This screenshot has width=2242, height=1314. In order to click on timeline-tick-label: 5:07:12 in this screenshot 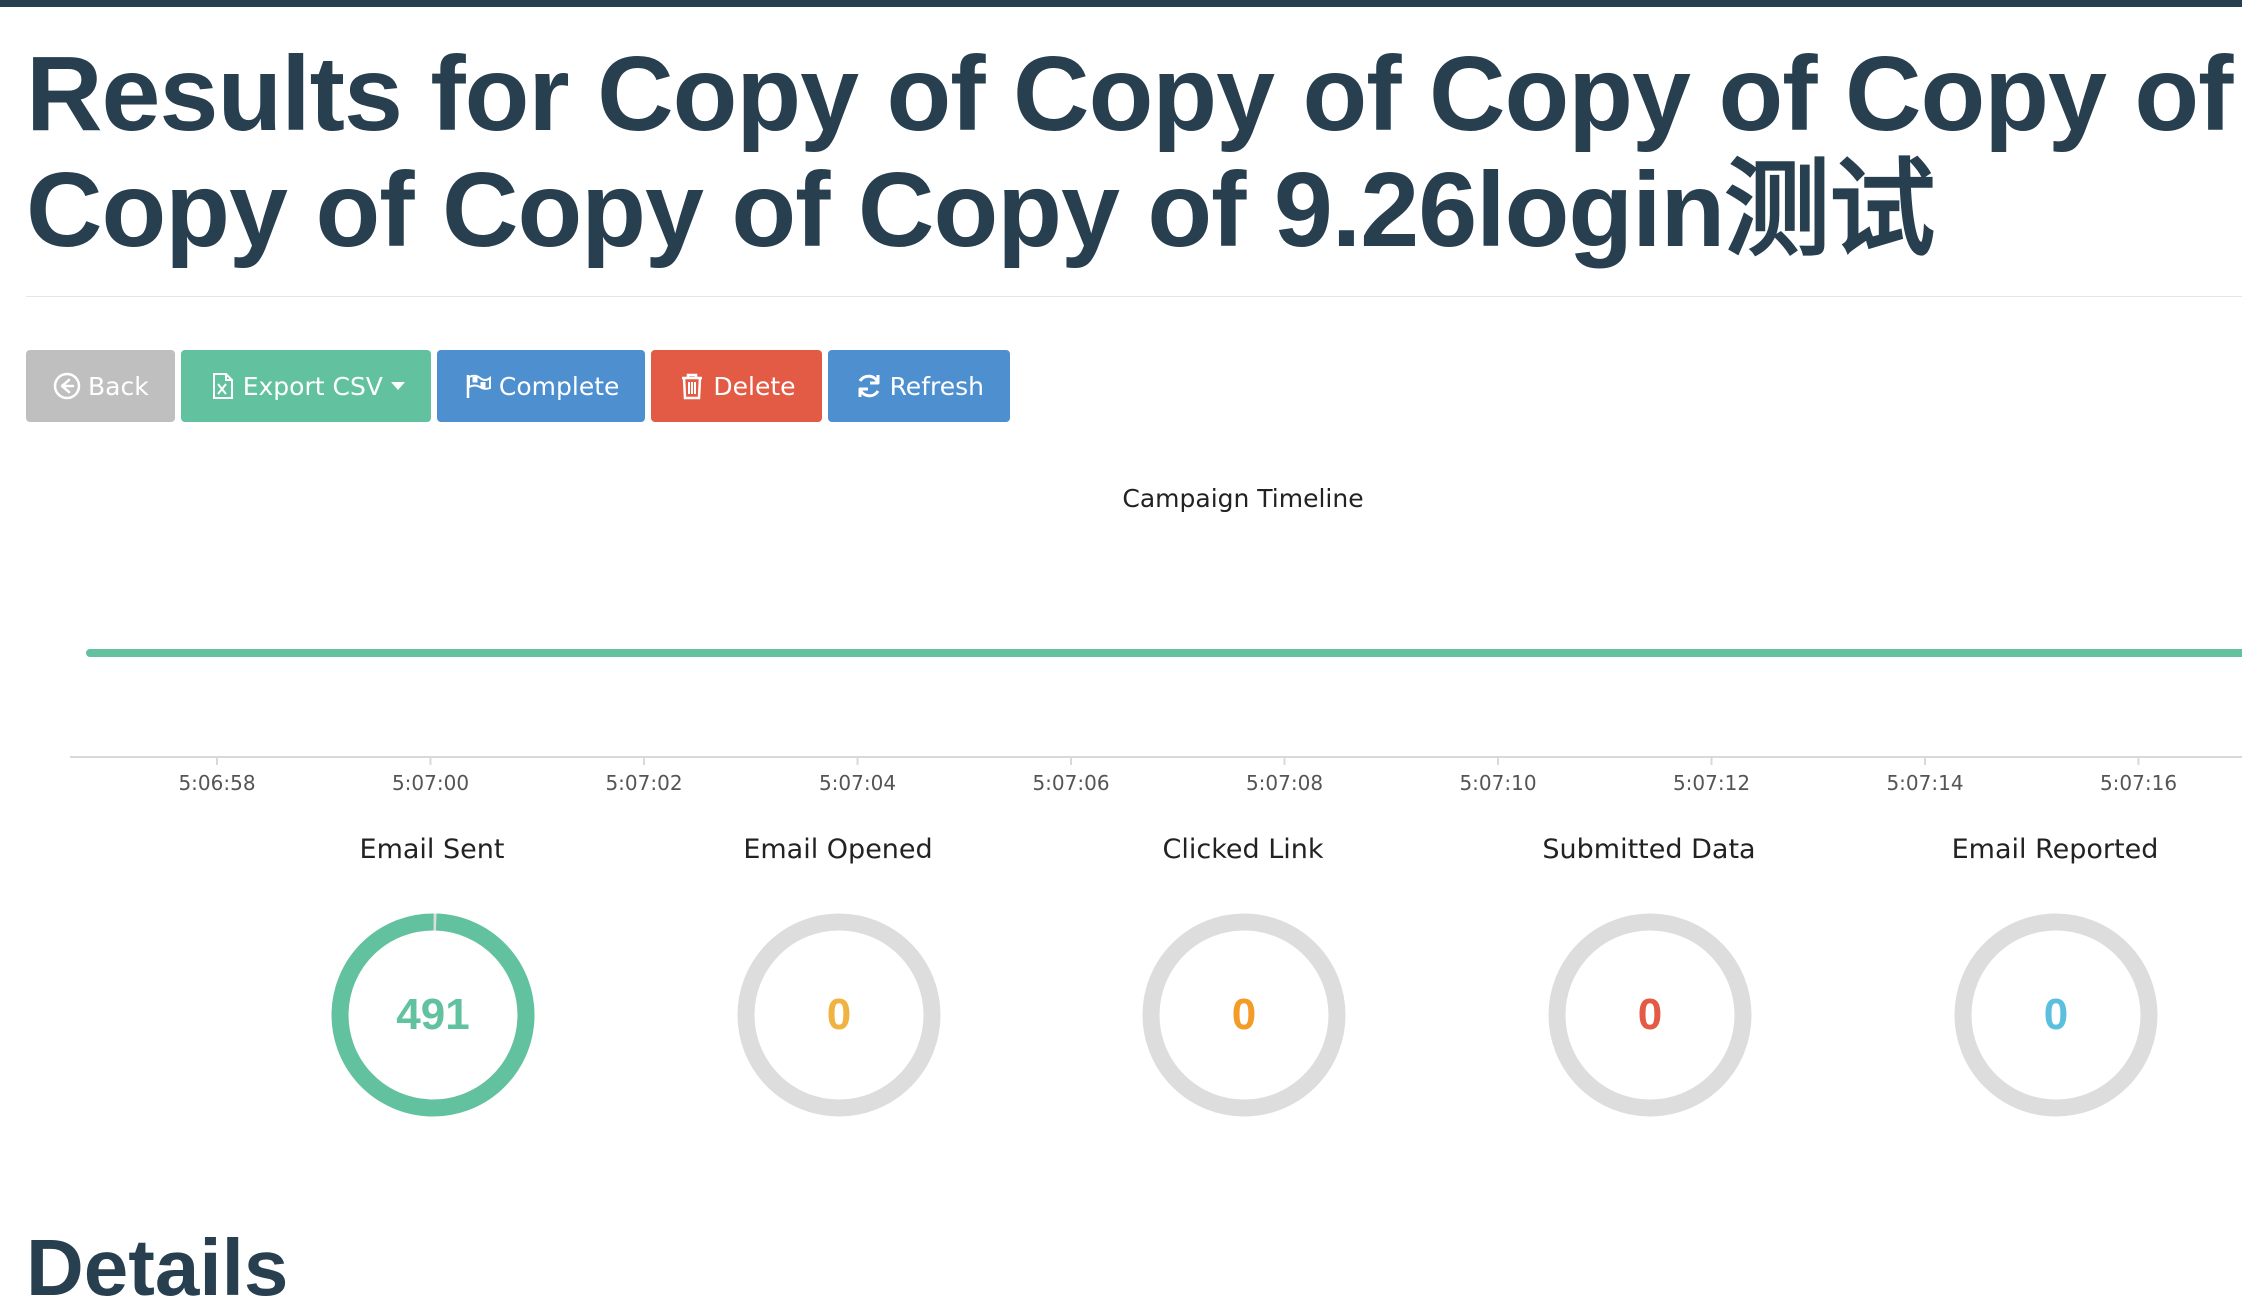, I will do `click(1711, 783)`.